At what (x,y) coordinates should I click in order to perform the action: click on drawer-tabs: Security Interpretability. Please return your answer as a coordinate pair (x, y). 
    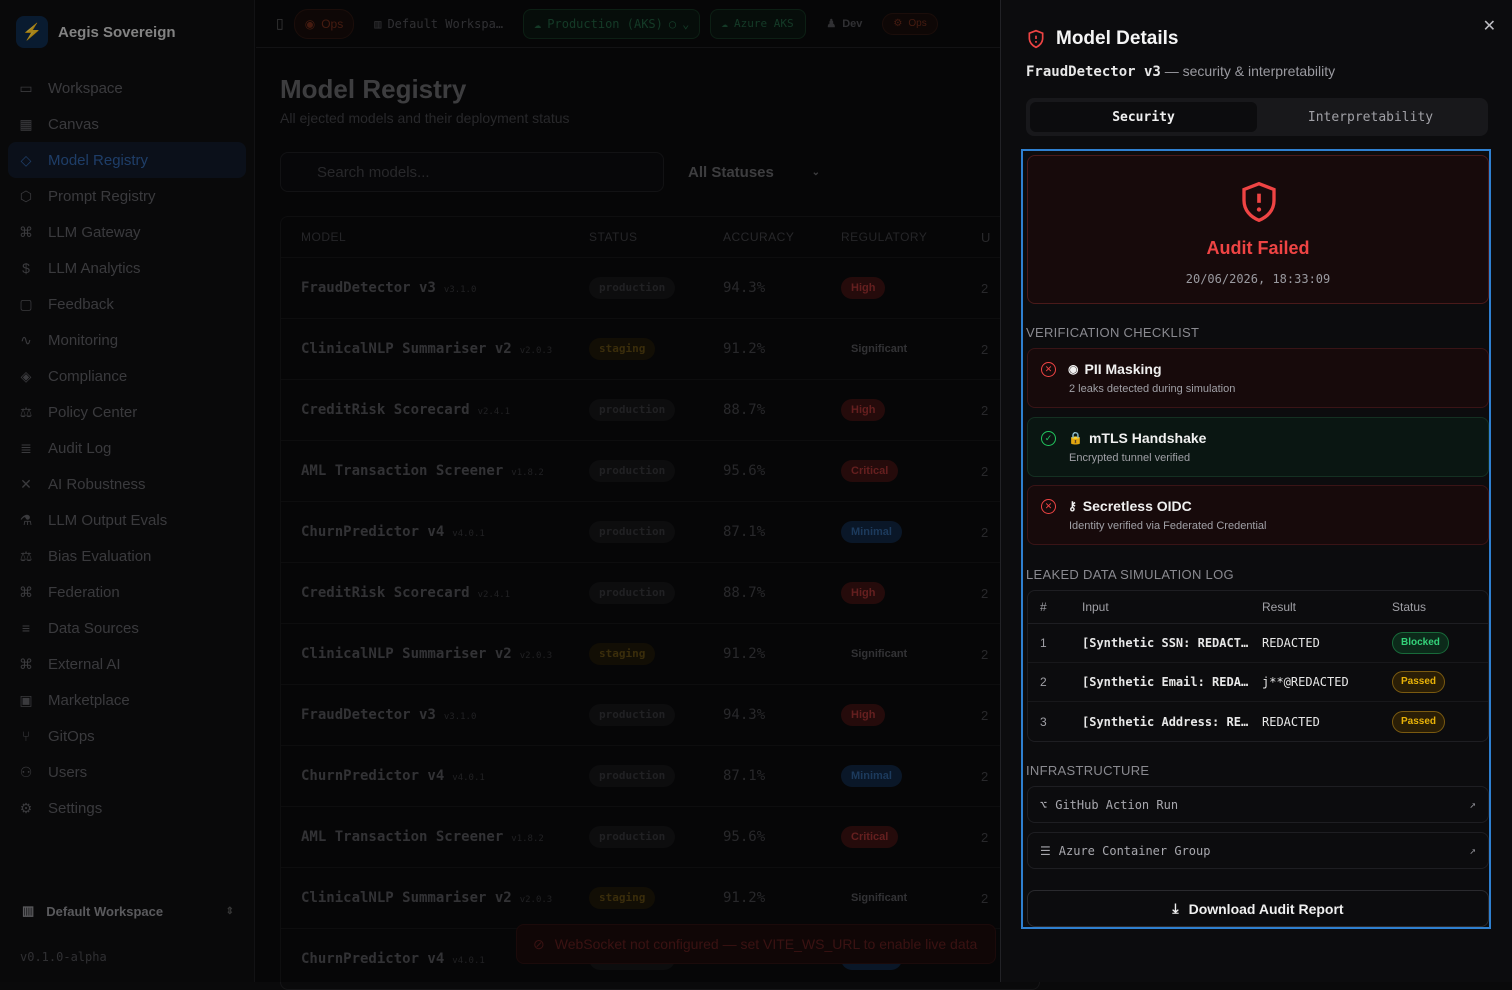
    Looking at the image, I should click on (1257, 117).